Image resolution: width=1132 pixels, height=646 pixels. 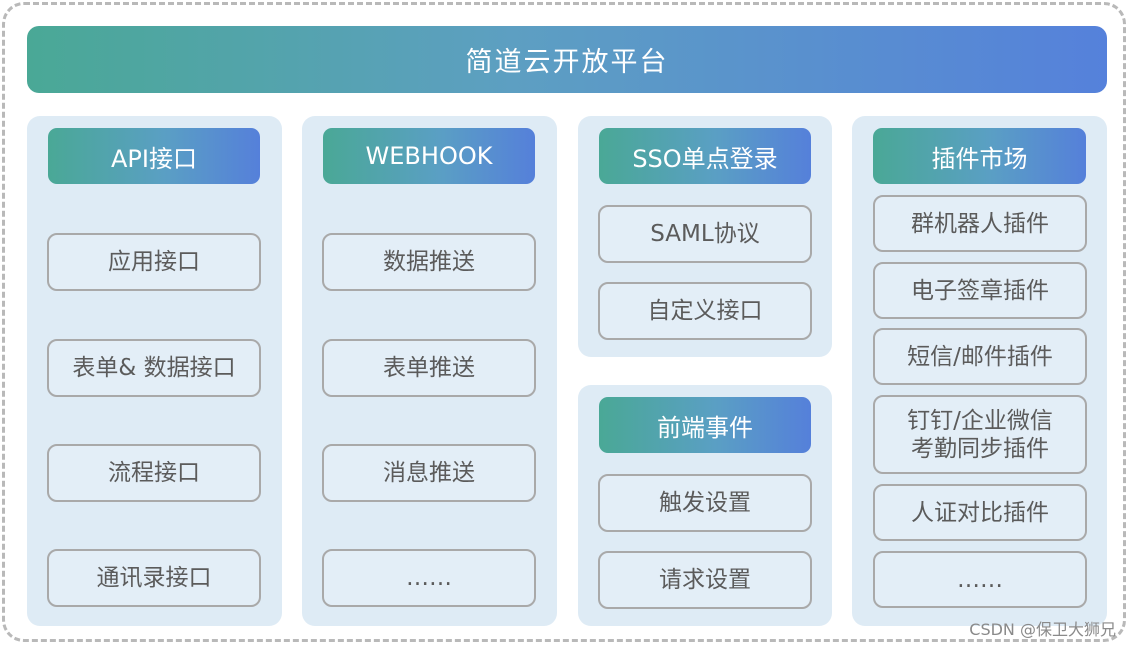 I want to click on frontend-item-request-settings: 请求设置, so click(x=705, y=580).